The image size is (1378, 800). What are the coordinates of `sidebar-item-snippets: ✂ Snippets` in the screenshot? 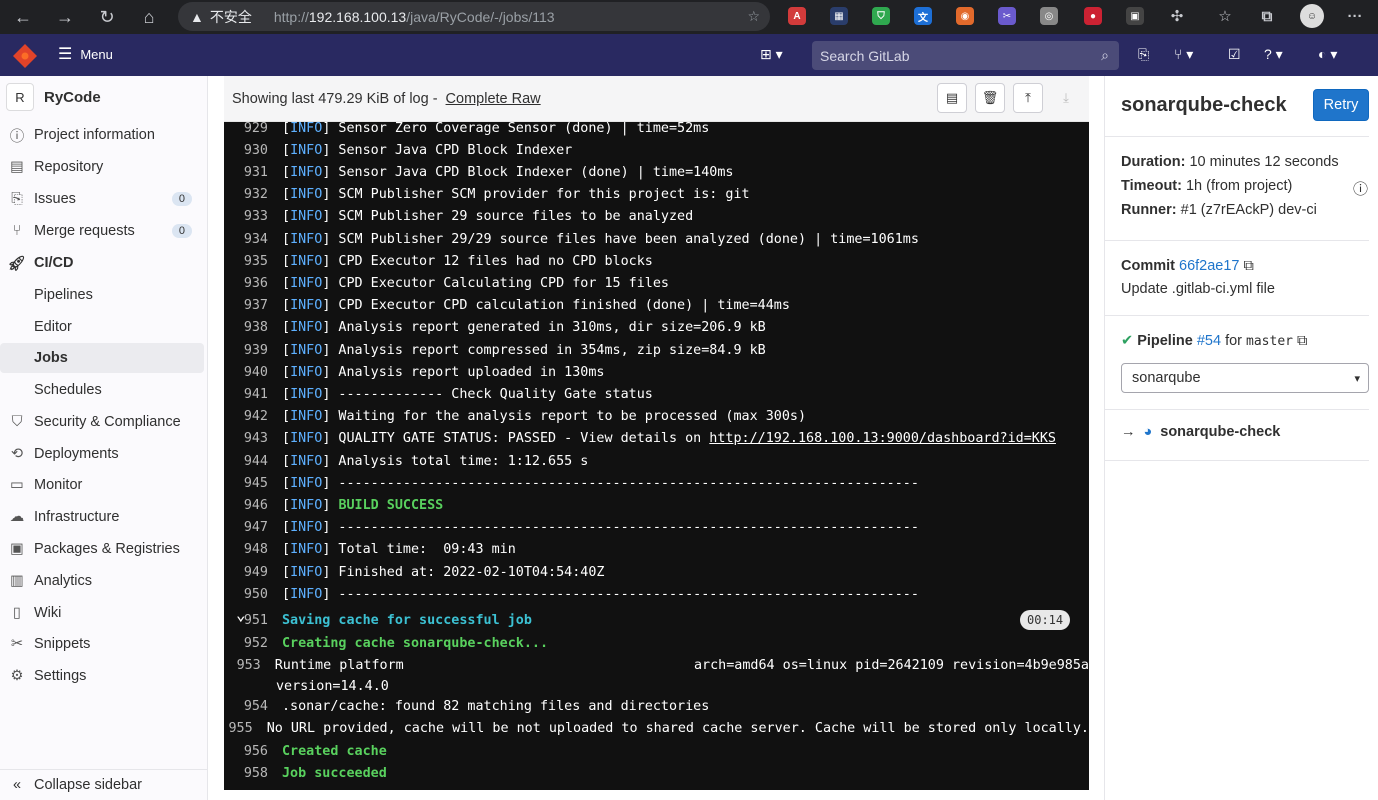 It's located at (104, 644).